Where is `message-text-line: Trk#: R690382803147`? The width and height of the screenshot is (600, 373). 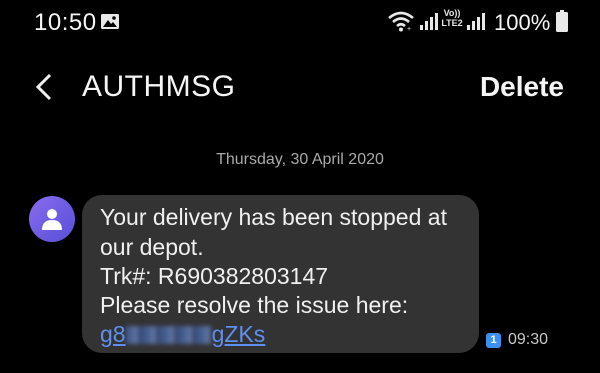 message-text-line: Trk#: R690382803147 is located at coordinates (214, 276).